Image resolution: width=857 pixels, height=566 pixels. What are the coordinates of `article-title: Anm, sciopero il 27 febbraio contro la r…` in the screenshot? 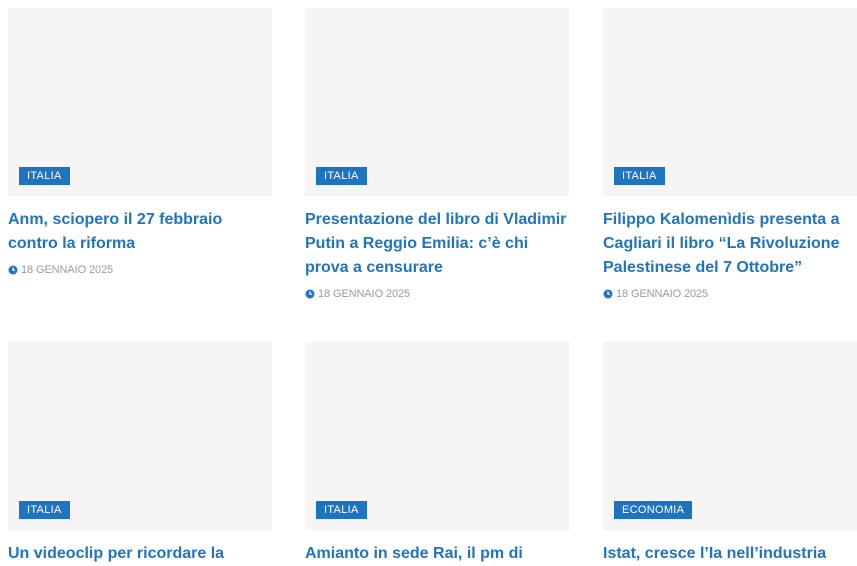 It's located at (140, 232).